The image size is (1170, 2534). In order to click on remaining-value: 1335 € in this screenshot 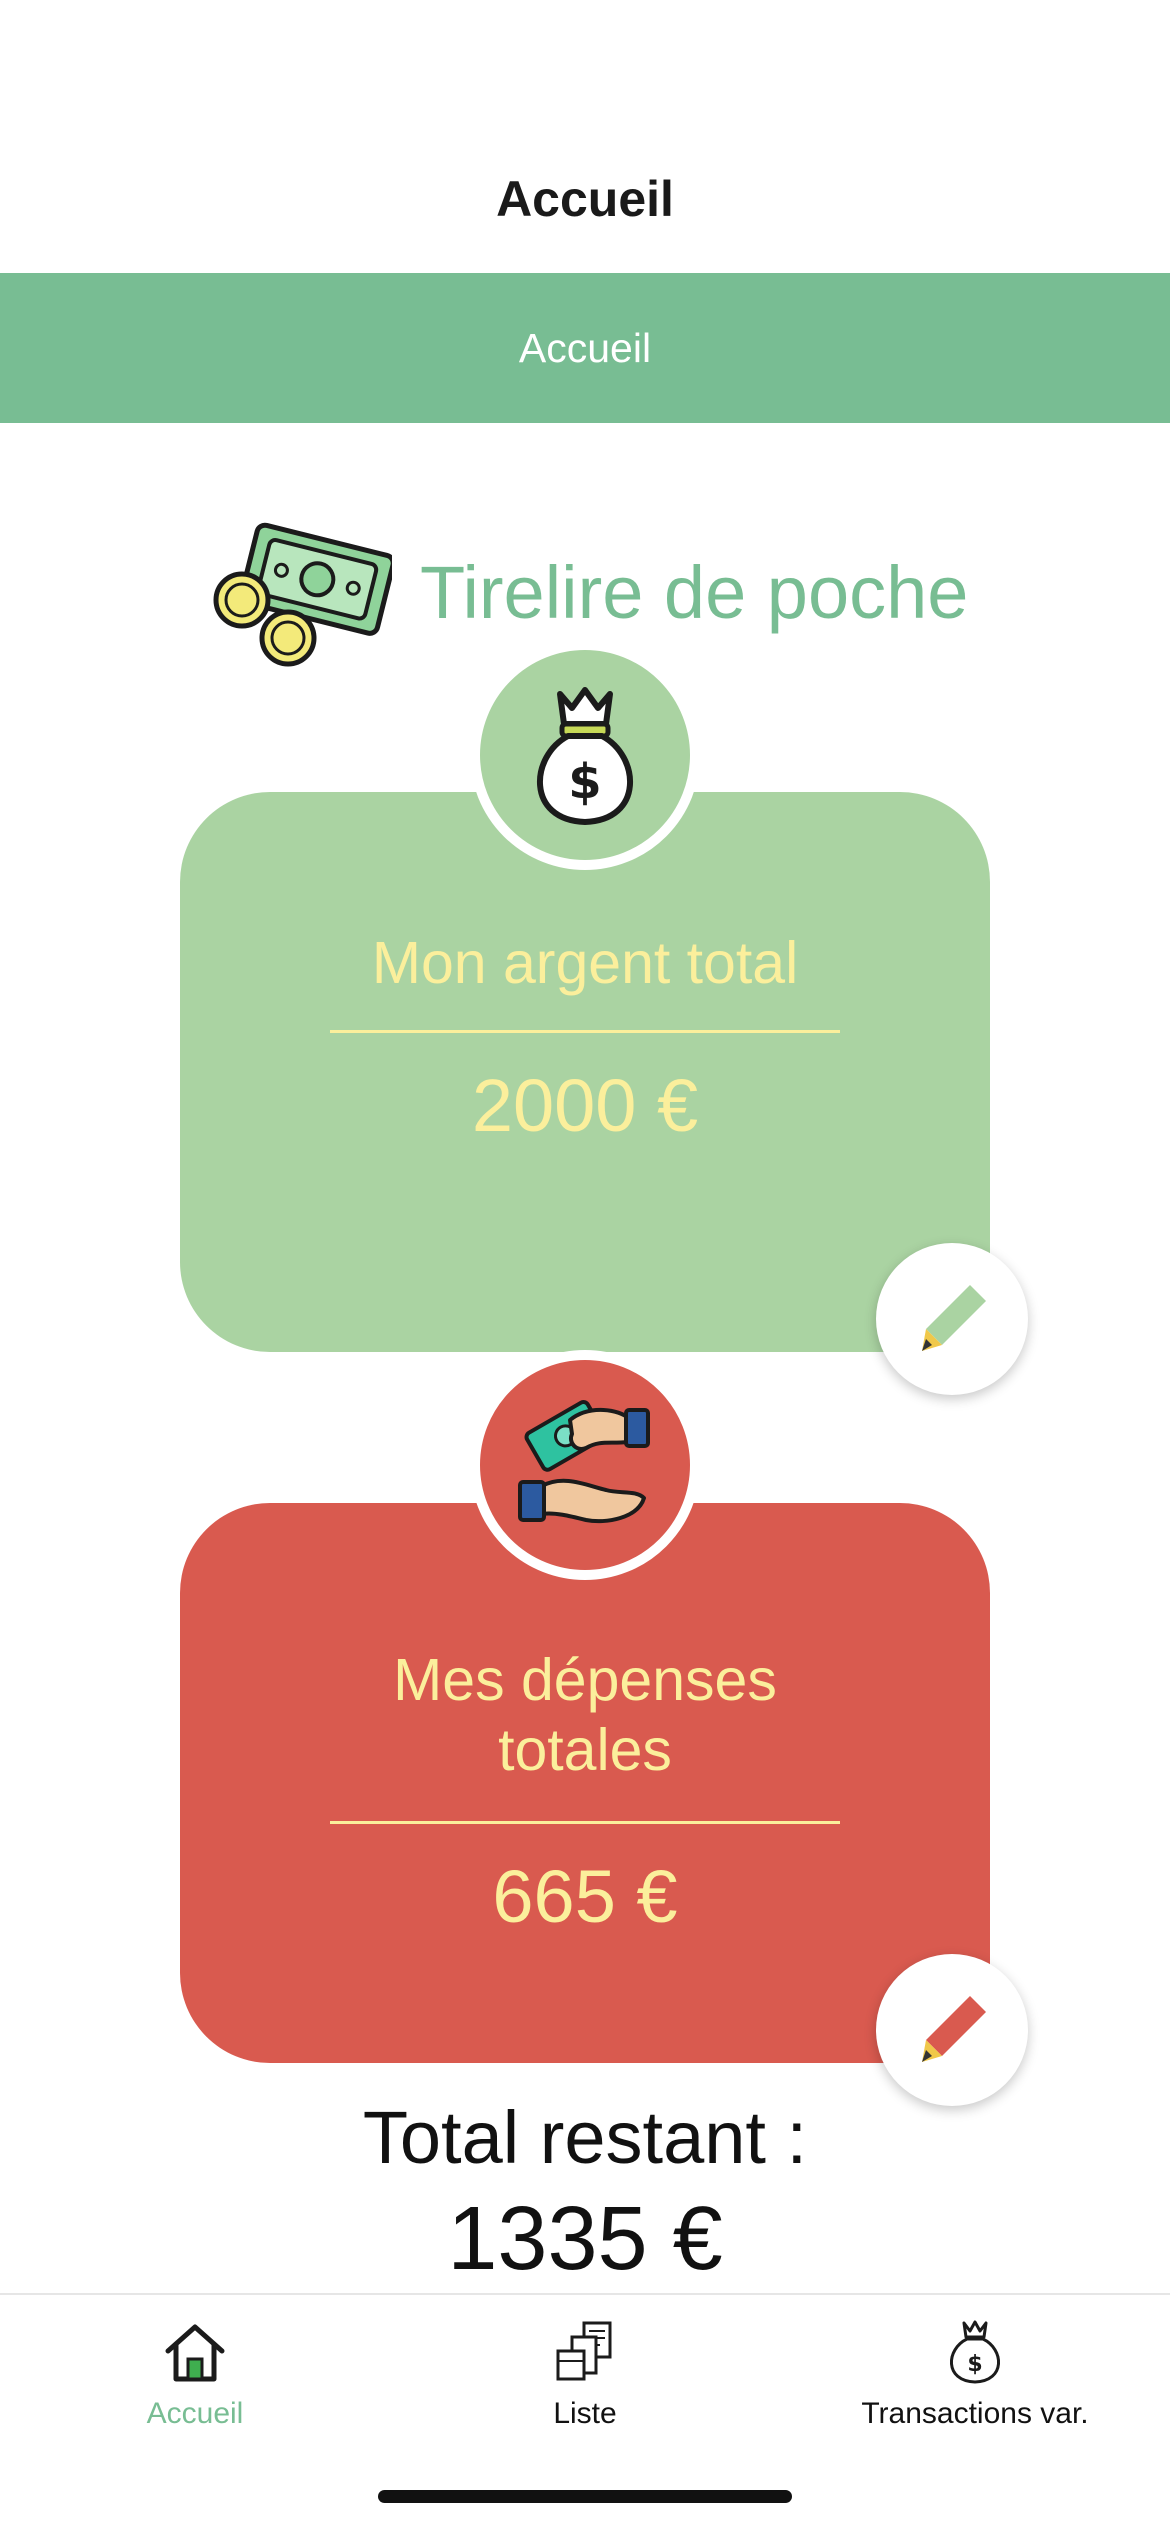, I will do `click(585, 2239)`.